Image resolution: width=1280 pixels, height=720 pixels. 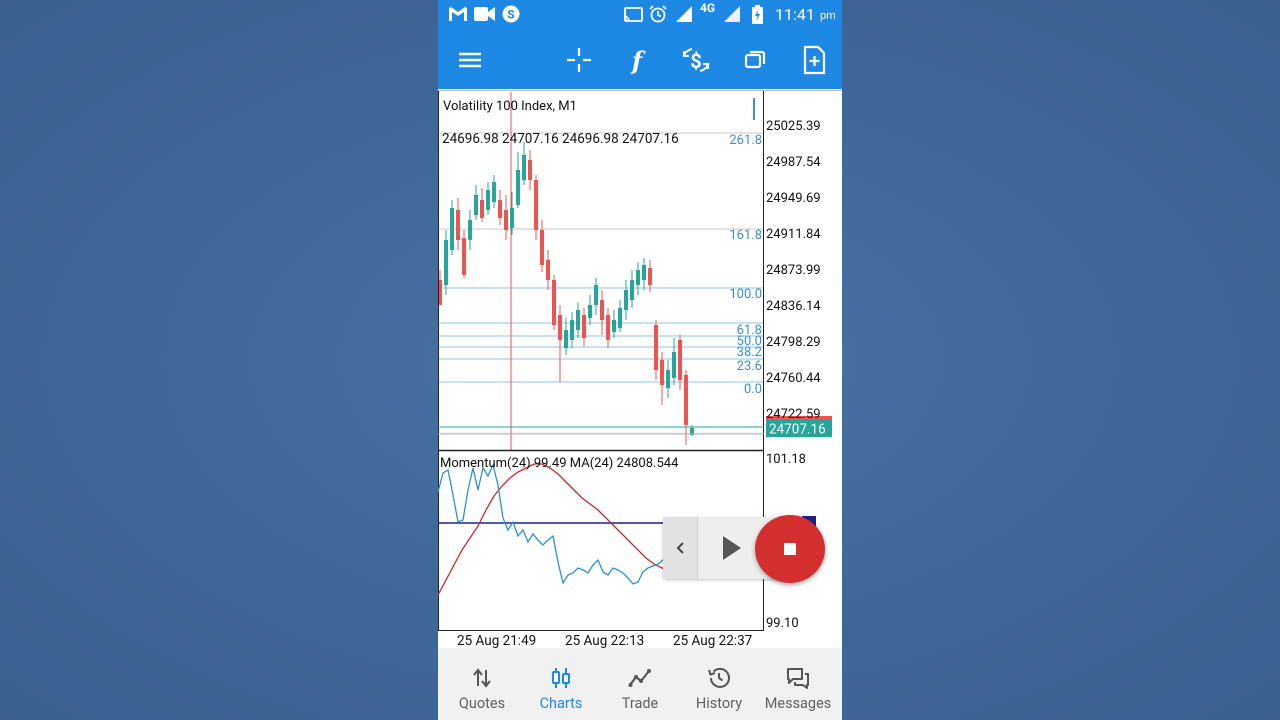 I want to click on nav-quotes: Quotes, so click(x=482, y=684).